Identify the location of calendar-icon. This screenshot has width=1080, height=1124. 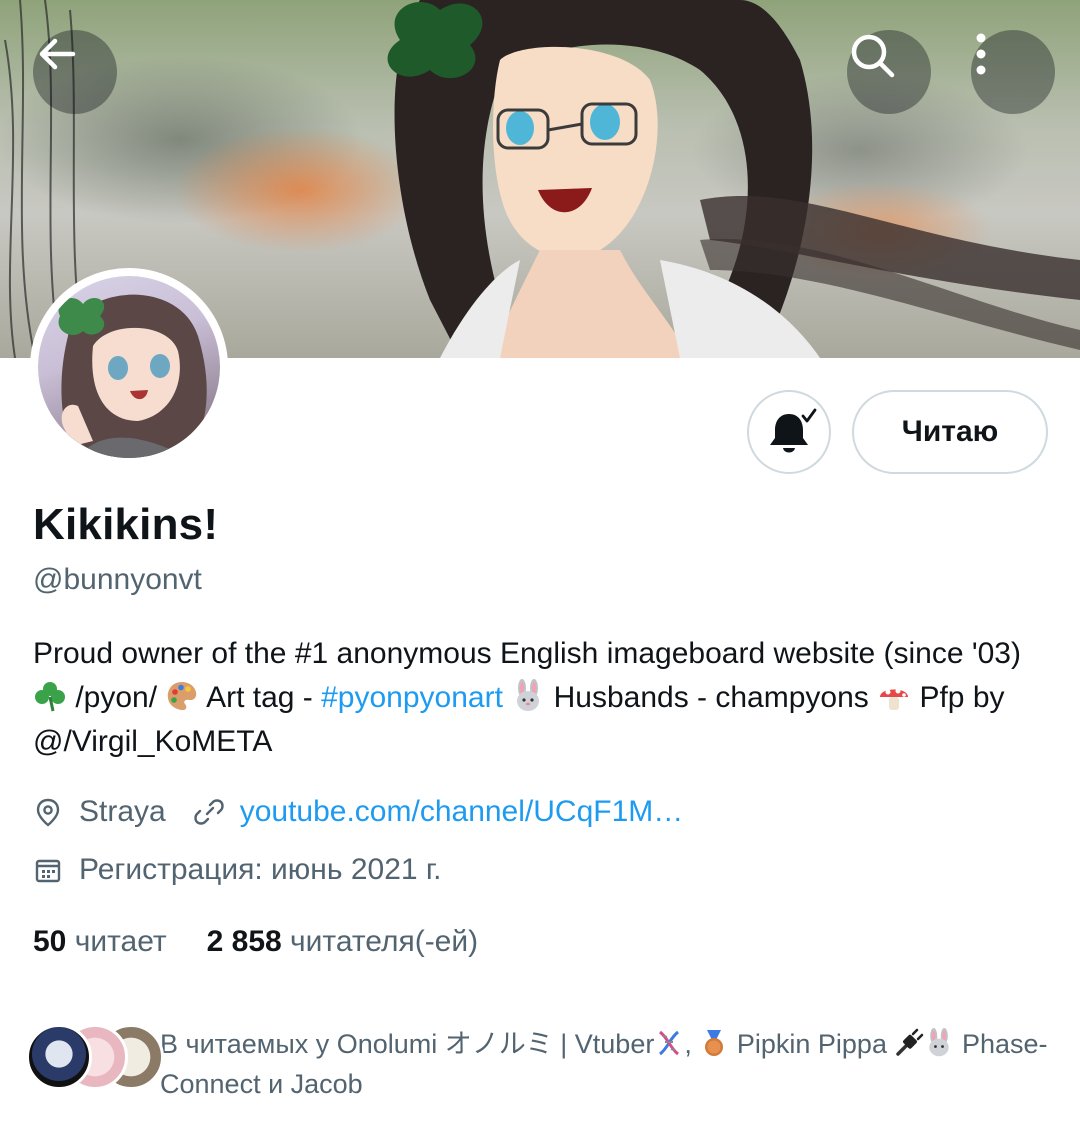
(48, 871).